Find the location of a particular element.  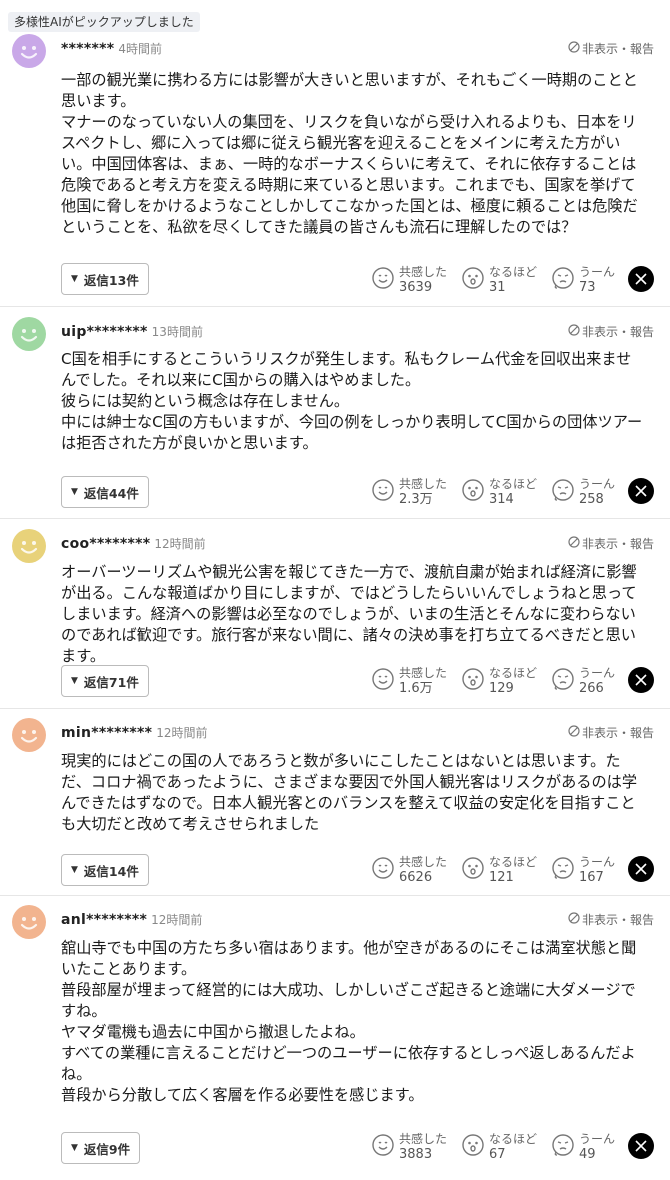

naruhodo-reaction: なるほど 129 is located at coordinates (499, 681).